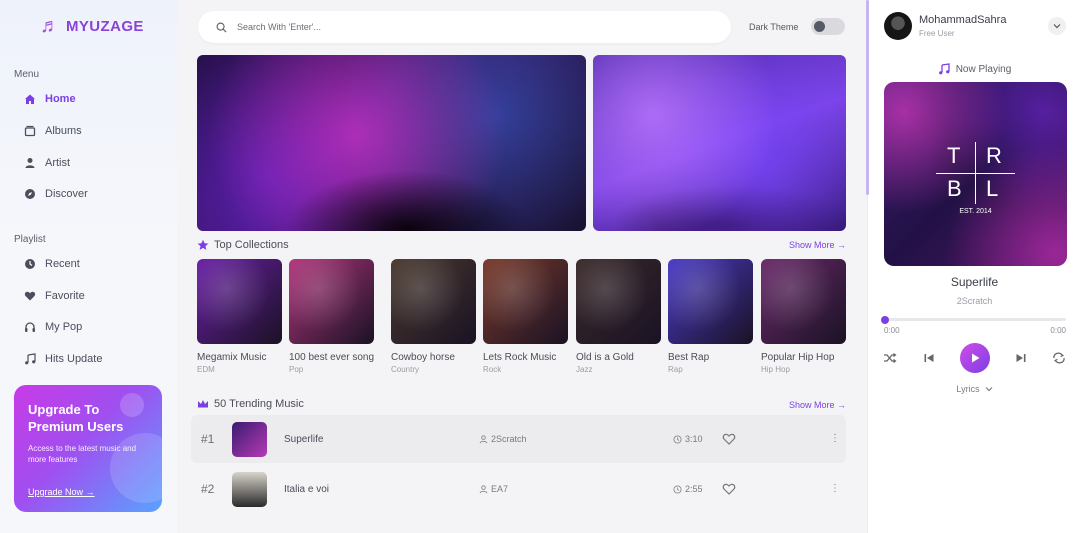  I want to click on sidebar-item-recent: Recent, so click(52, 264).